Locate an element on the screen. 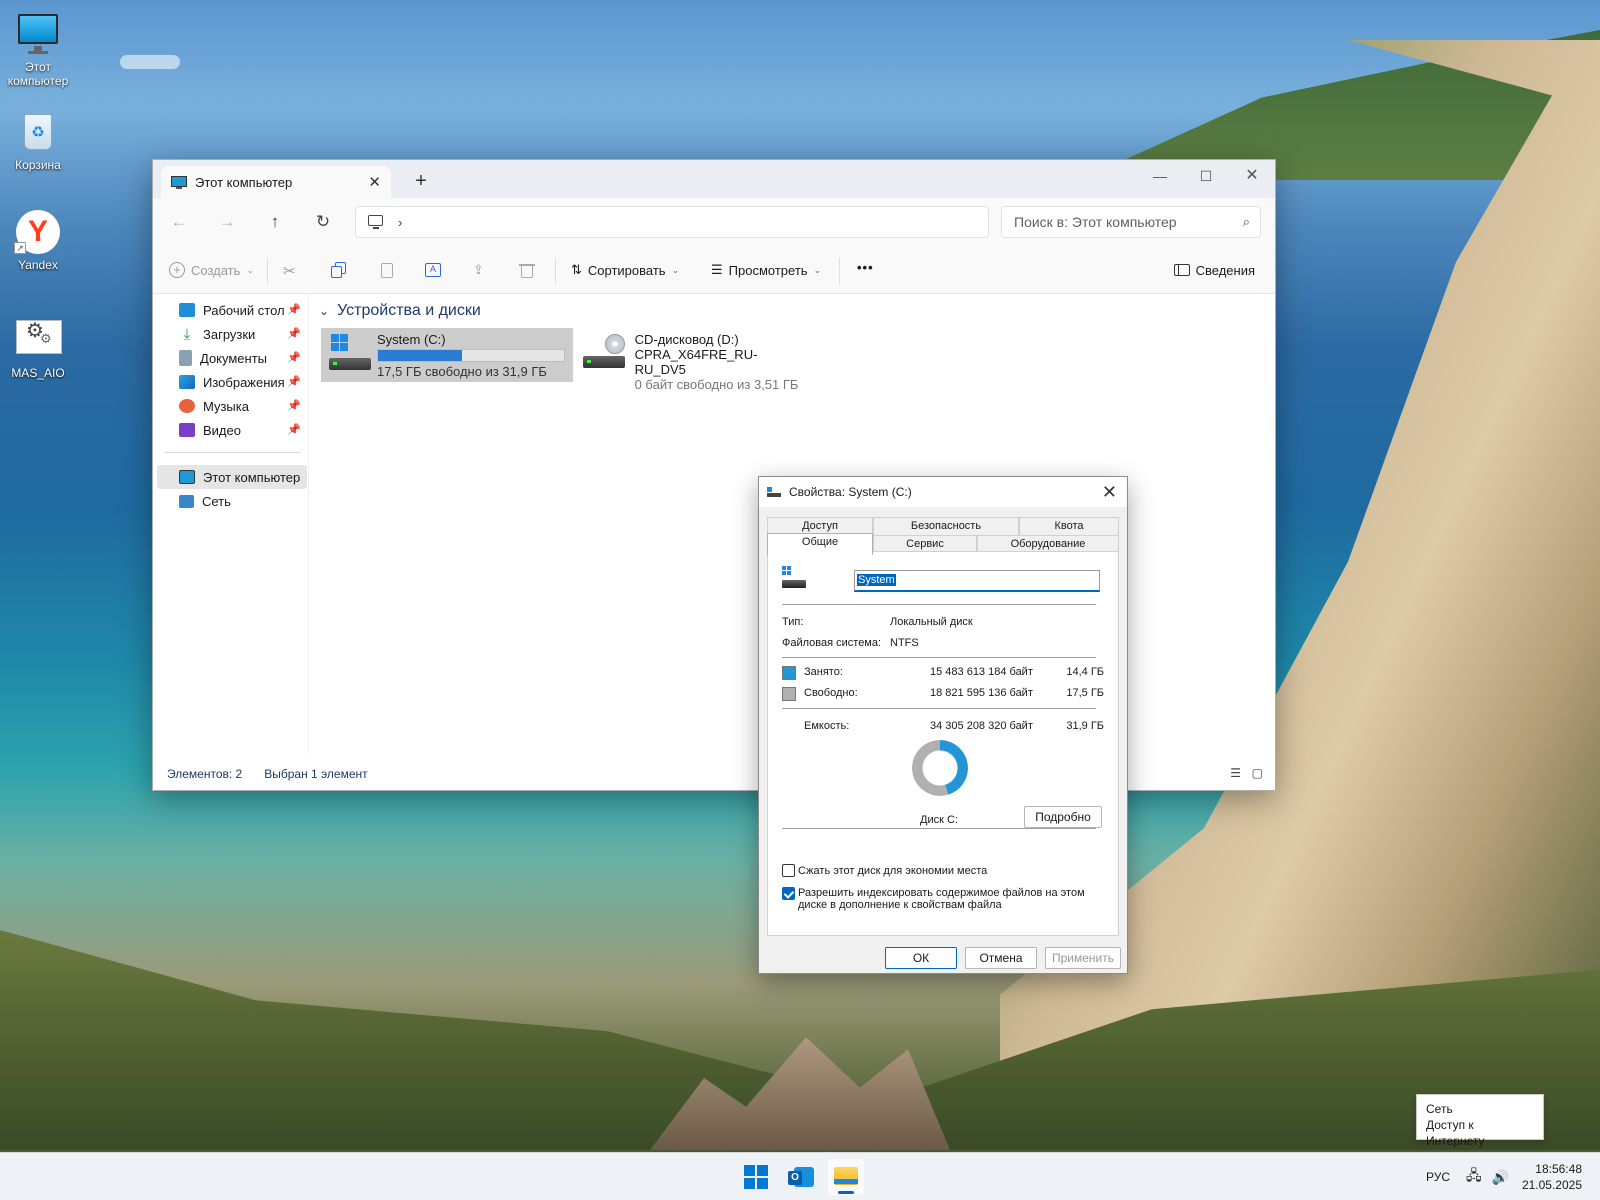 Image resolution: width=1600 pixels, height=1200 pixels. rename-button: A is located at coordinates (433, 270).